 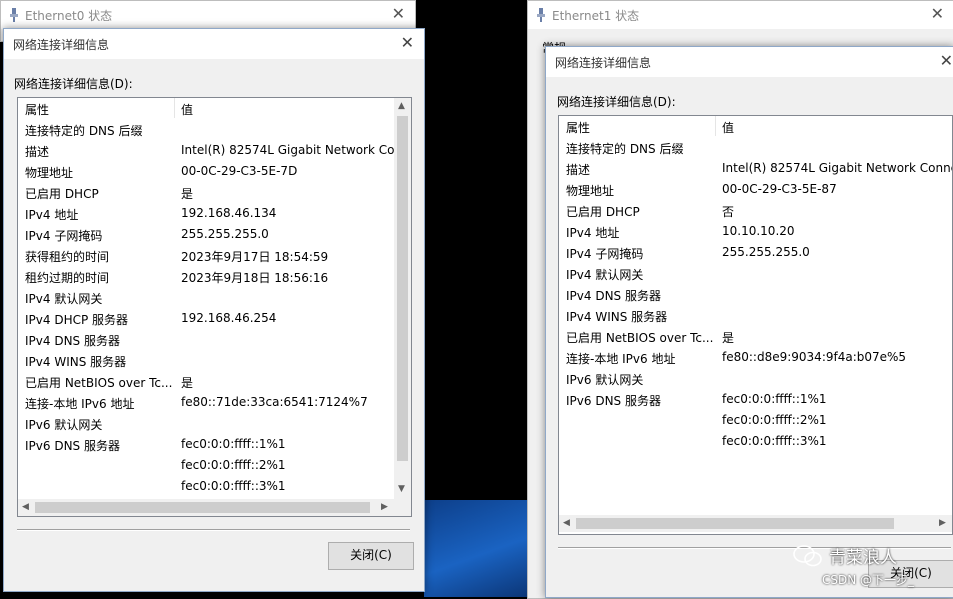 What do you see at coordinates (52, 215) in the screenshot?
I see `property-name: IPv4 地址` at bounding box center [52, 215].